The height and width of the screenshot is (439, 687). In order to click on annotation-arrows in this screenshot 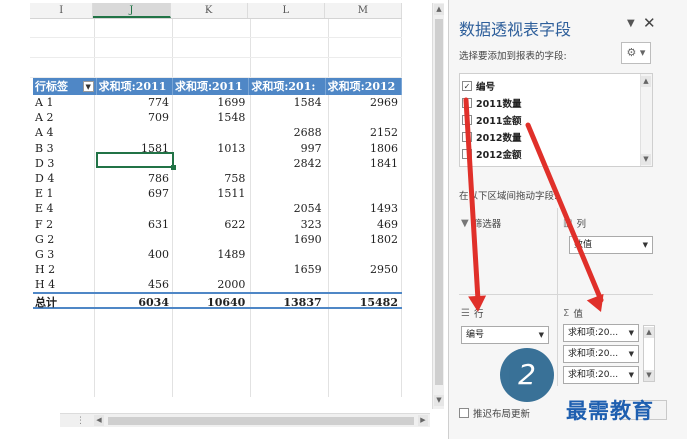, I will do `click(533, 204)`.